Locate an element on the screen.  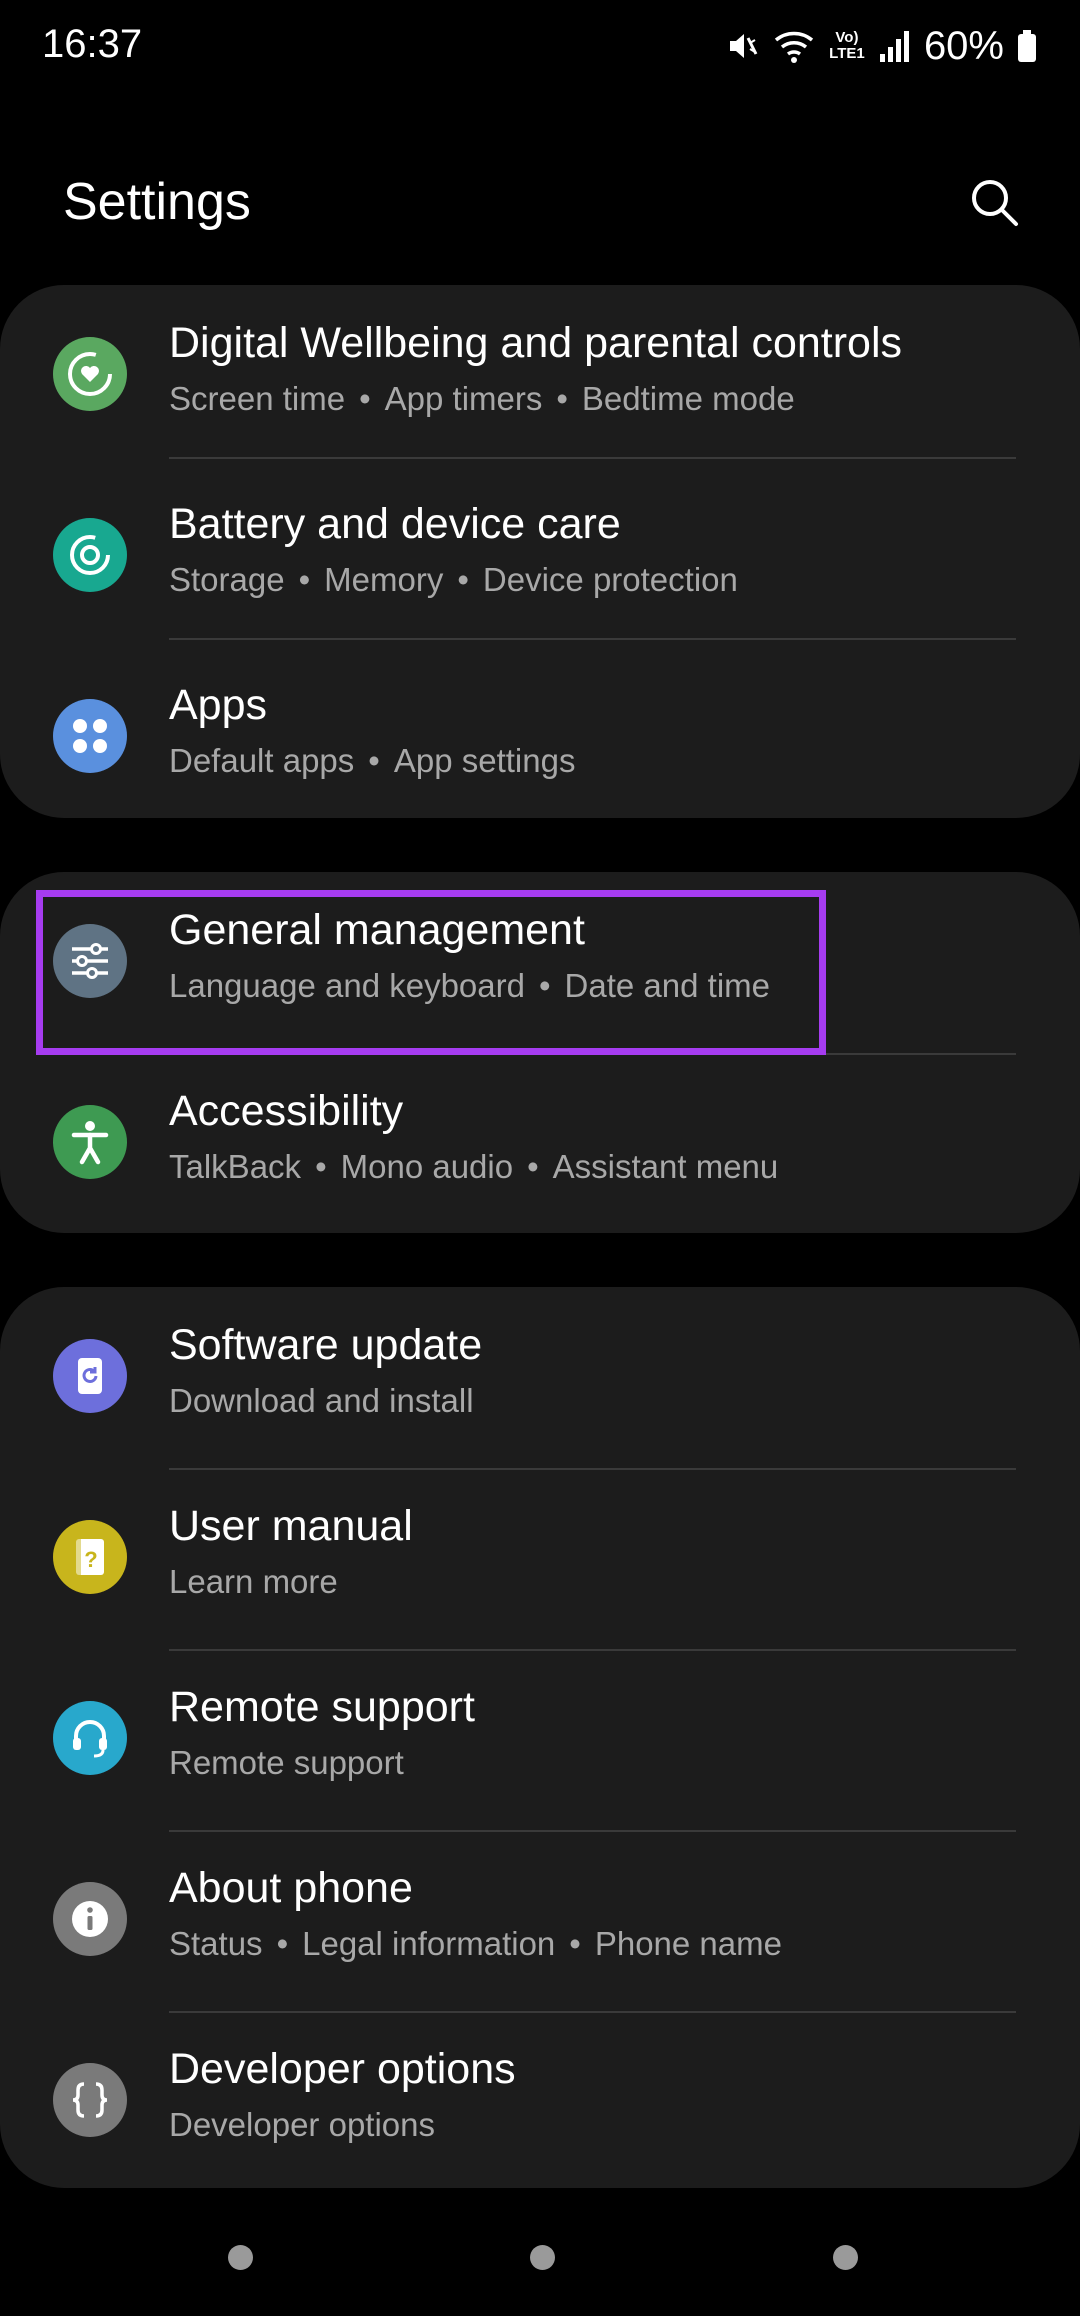
item-title: User manual is located at coordinates (291, 1526).